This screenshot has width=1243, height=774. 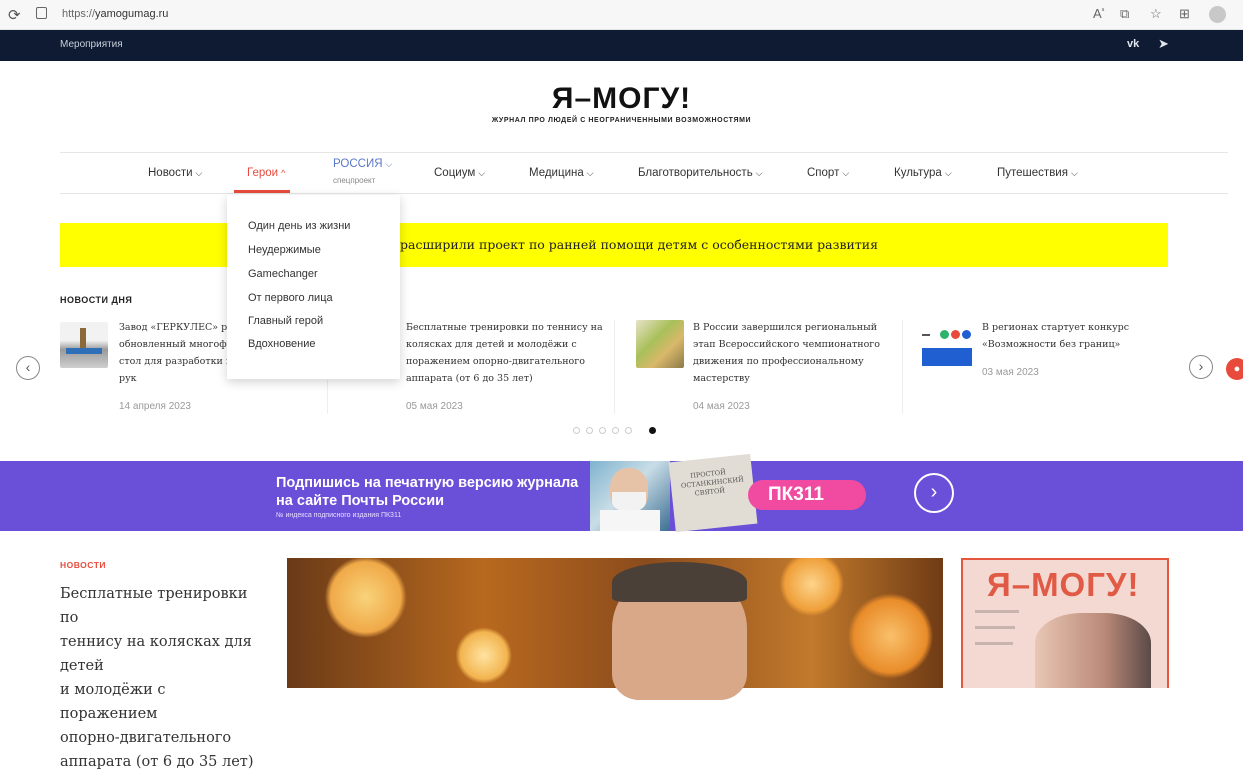 What do you see at coordinates (434, 406) in the screenshot?
I see `news-card-date: 05 мая 2023` at bounding box center [434, 406].